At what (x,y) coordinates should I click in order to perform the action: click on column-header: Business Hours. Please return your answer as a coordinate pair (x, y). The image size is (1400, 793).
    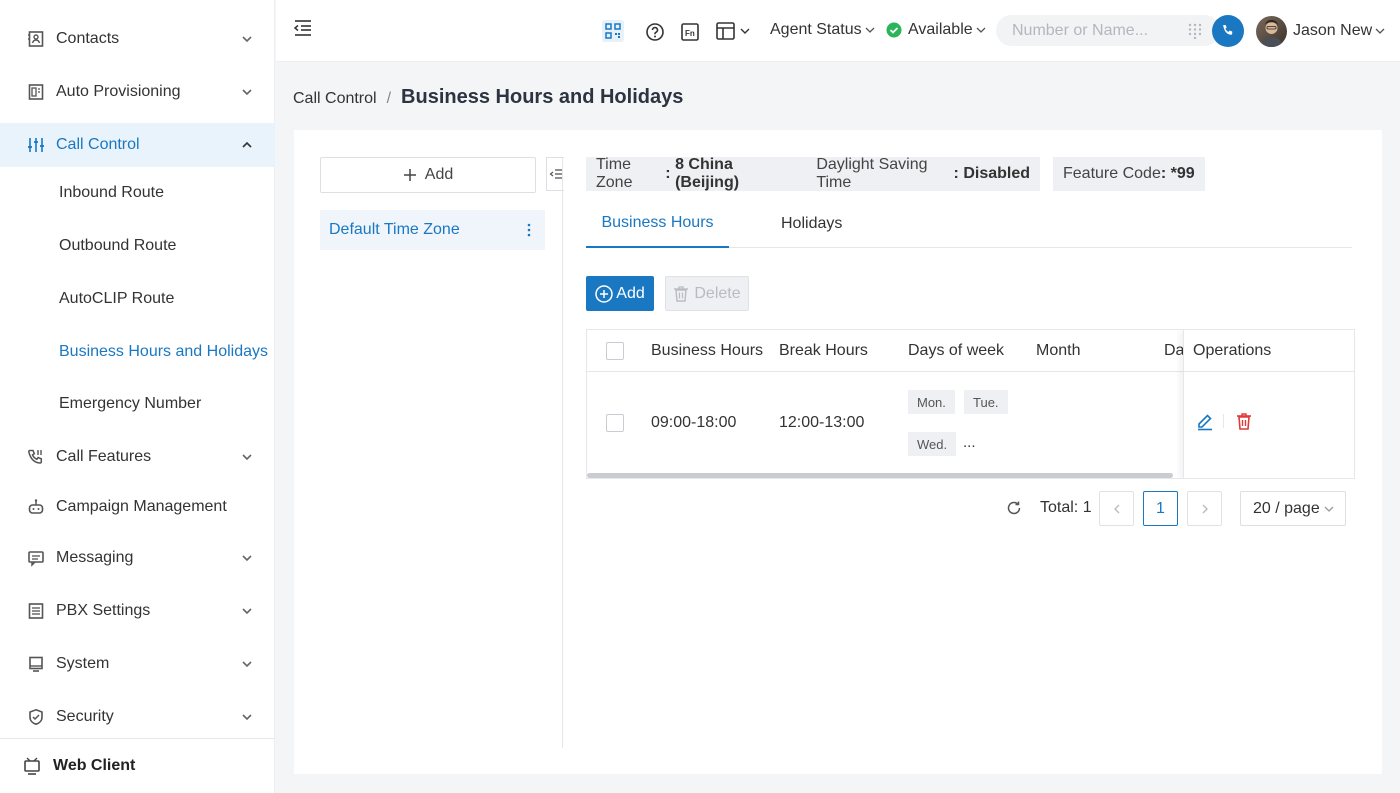
    Looking at the image, I should click on (707, 350).